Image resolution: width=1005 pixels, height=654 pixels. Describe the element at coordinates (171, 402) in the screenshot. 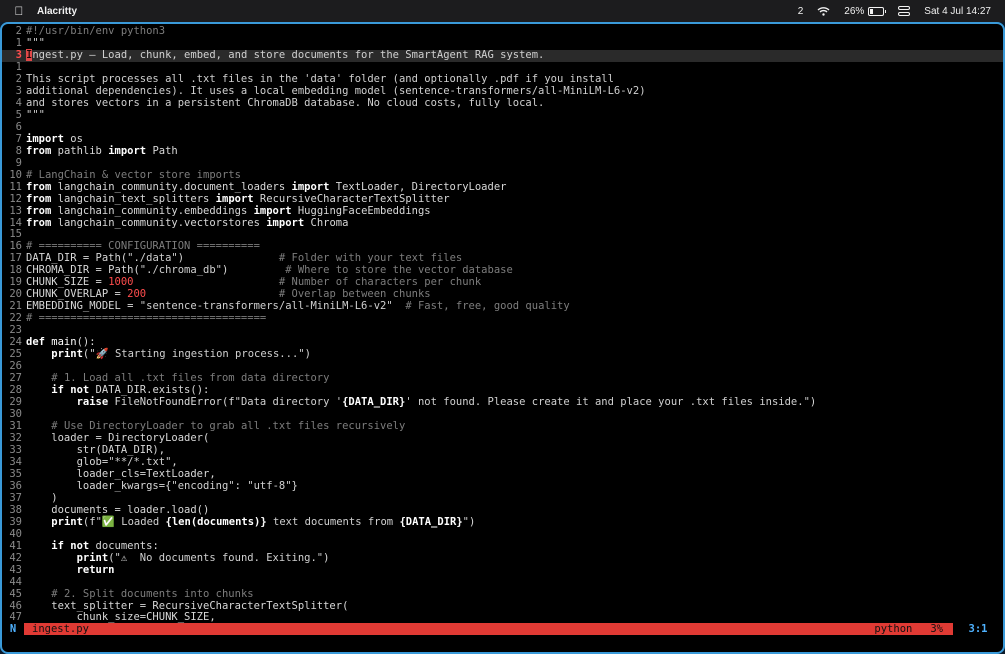

I see `code-token: FileNotFoundError(f` at that location.